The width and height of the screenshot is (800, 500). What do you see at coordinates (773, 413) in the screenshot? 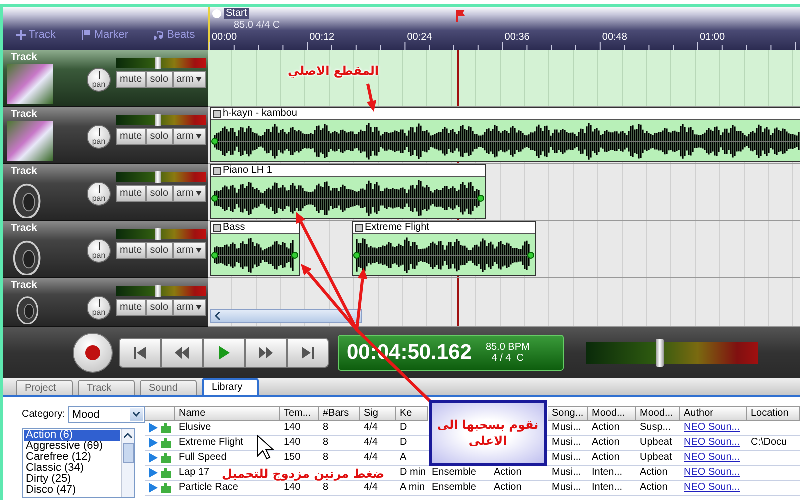
I see `column-header: Location` at bounding box center [773, 413].